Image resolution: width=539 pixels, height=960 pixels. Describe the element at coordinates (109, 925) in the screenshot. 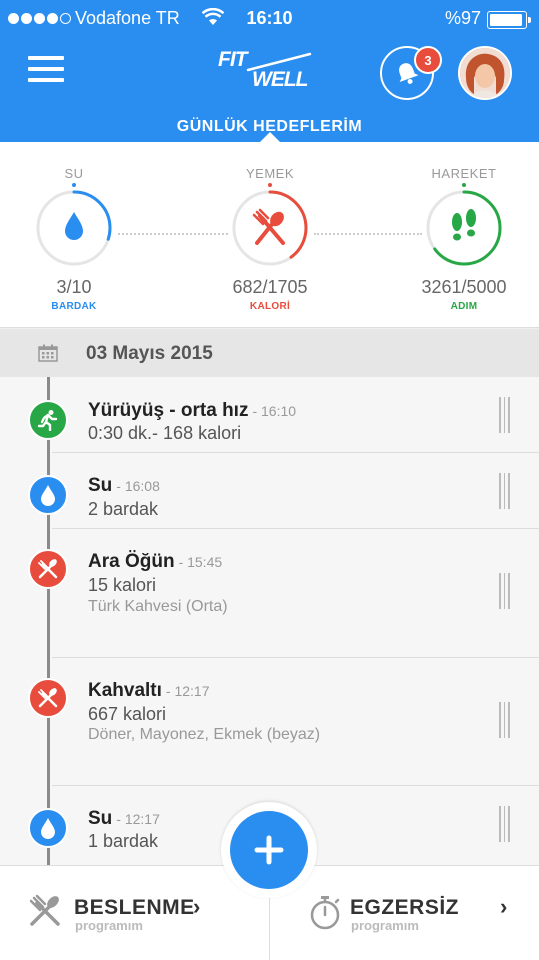

I see `nutrition-subtitle: programım` at that location.